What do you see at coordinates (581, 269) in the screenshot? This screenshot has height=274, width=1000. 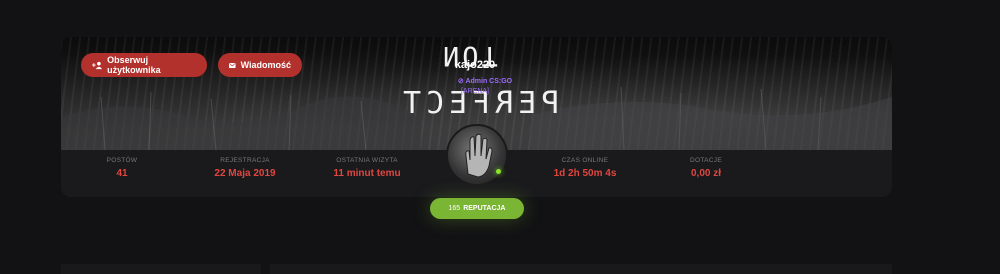 I see `content-panel` at bounding box center [581, 269].